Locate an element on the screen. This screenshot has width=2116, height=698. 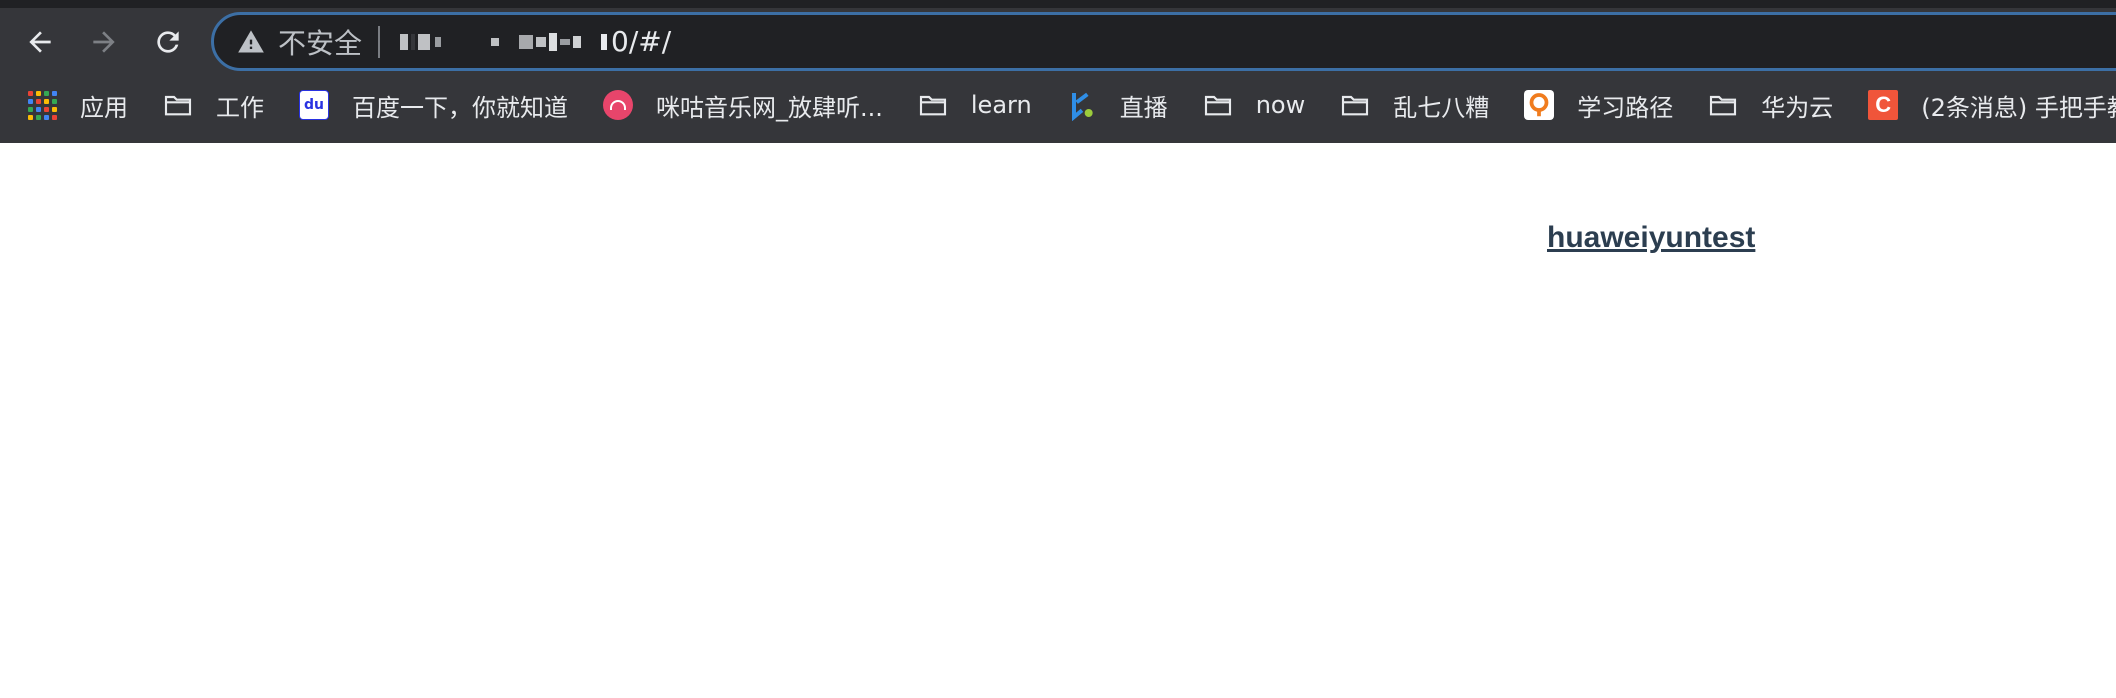
bookmark-label: 百度一下，你就知道 is located at coordinates (460, 107).